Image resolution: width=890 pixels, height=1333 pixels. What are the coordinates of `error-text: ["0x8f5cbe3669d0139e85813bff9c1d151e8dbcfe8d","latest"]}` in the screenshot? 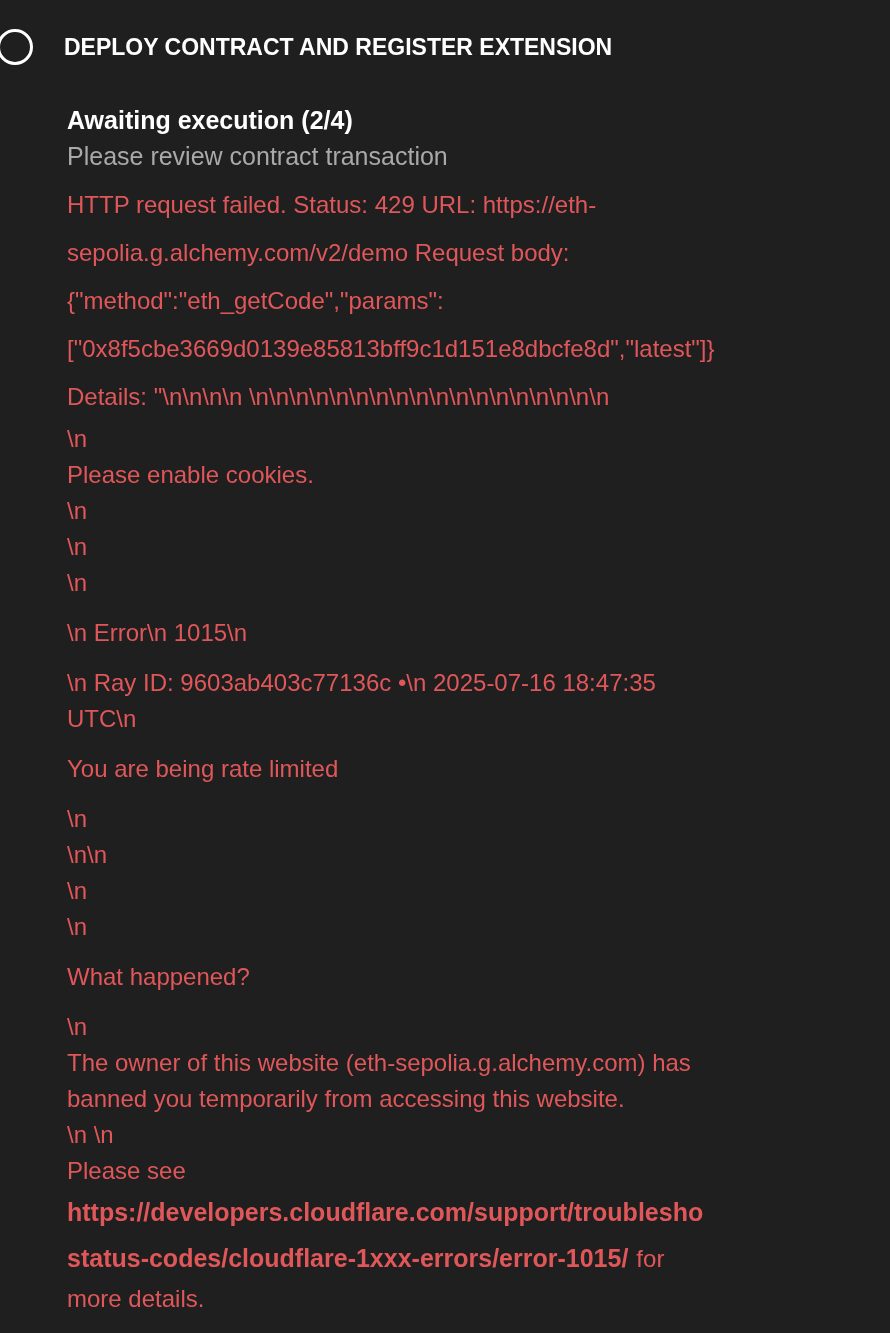 It's located at (391, 349).